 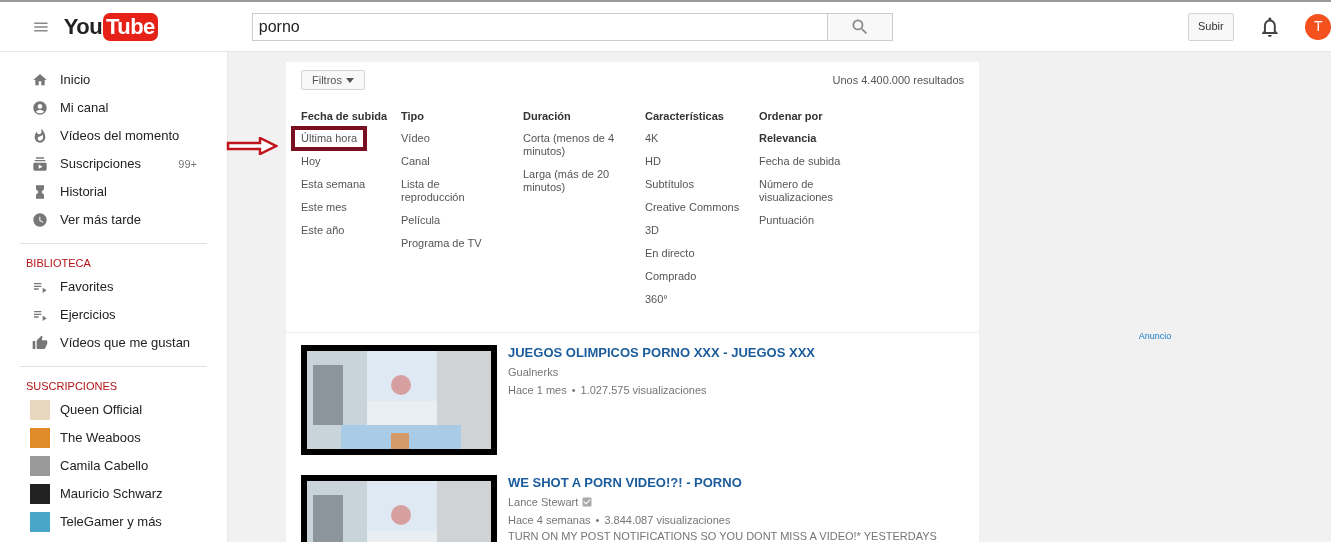 I want to click on channel-name: Gualnerks, so click(x=533, y=372).